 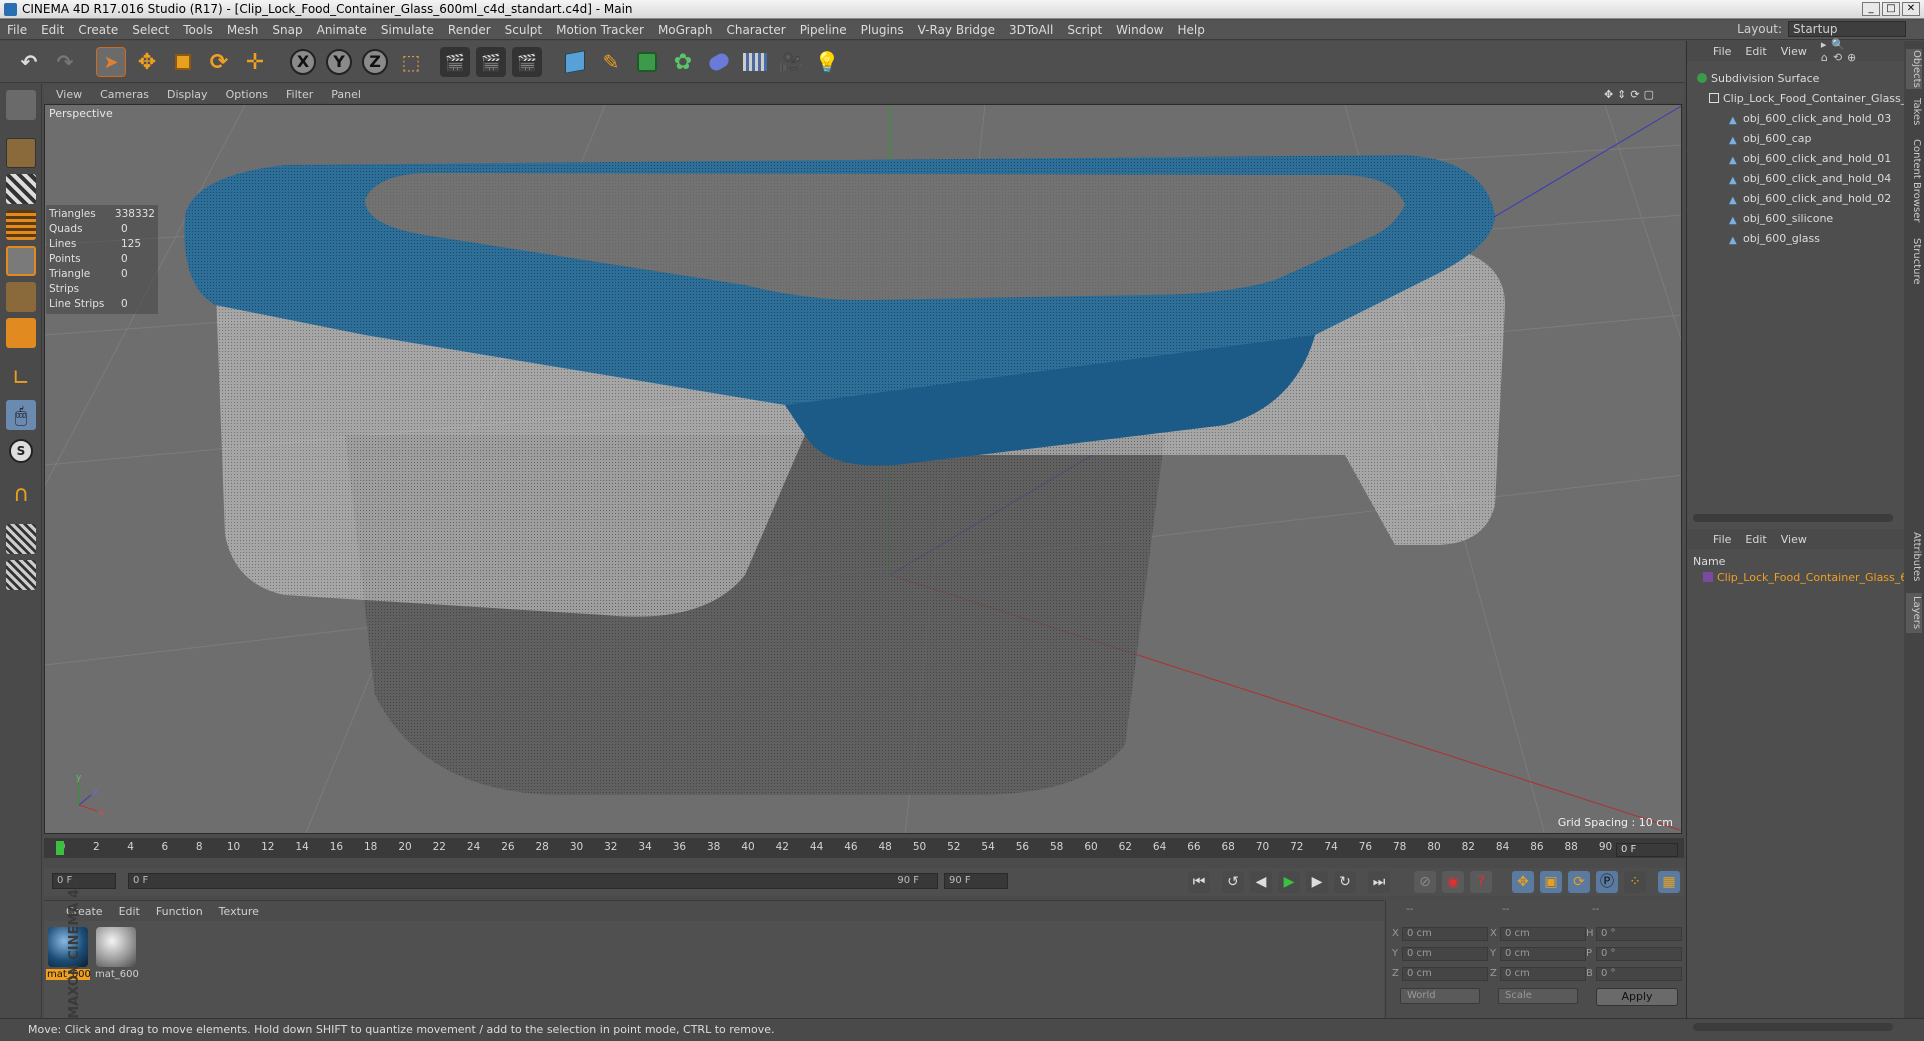 I want to click on viewport-menu-cameras: Cameras, so click(x=124, y=94).